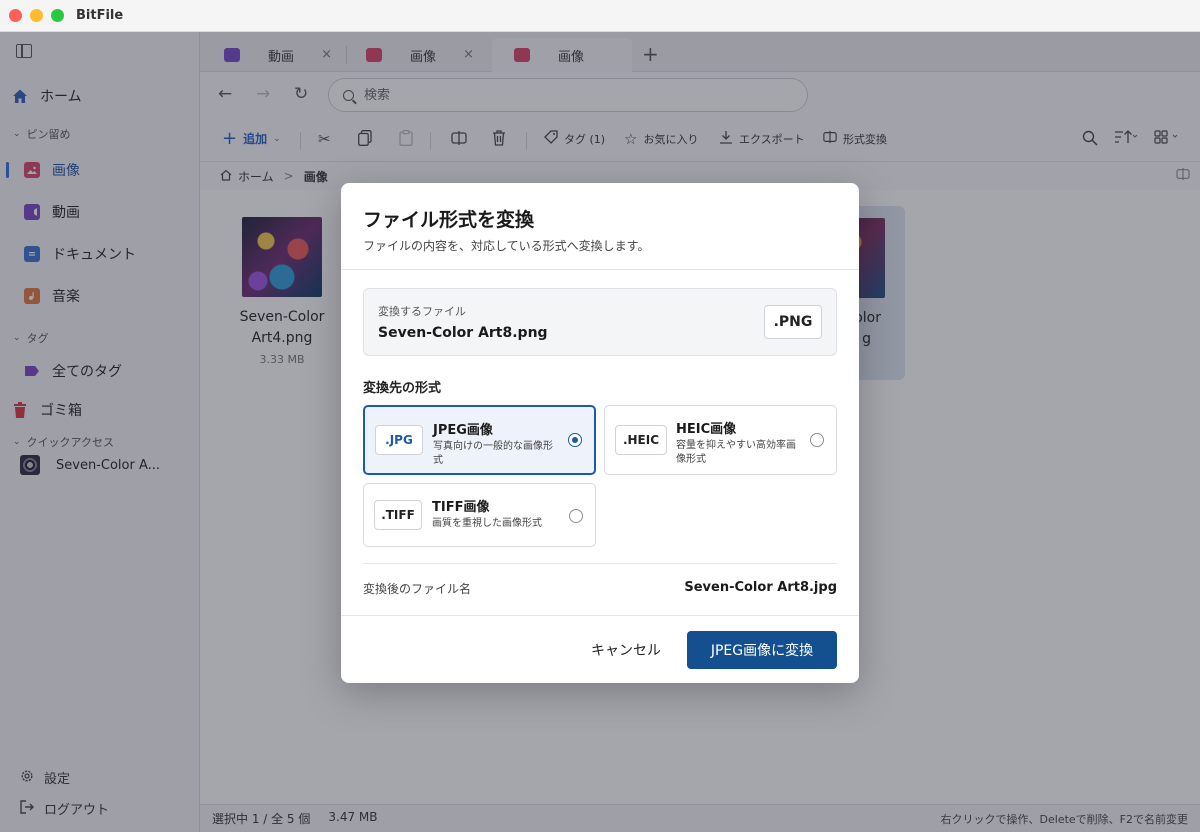 The height and width of the screenshot is (832, 1200). I want to click on cancel-button: キャンセル, so click(626, 650).